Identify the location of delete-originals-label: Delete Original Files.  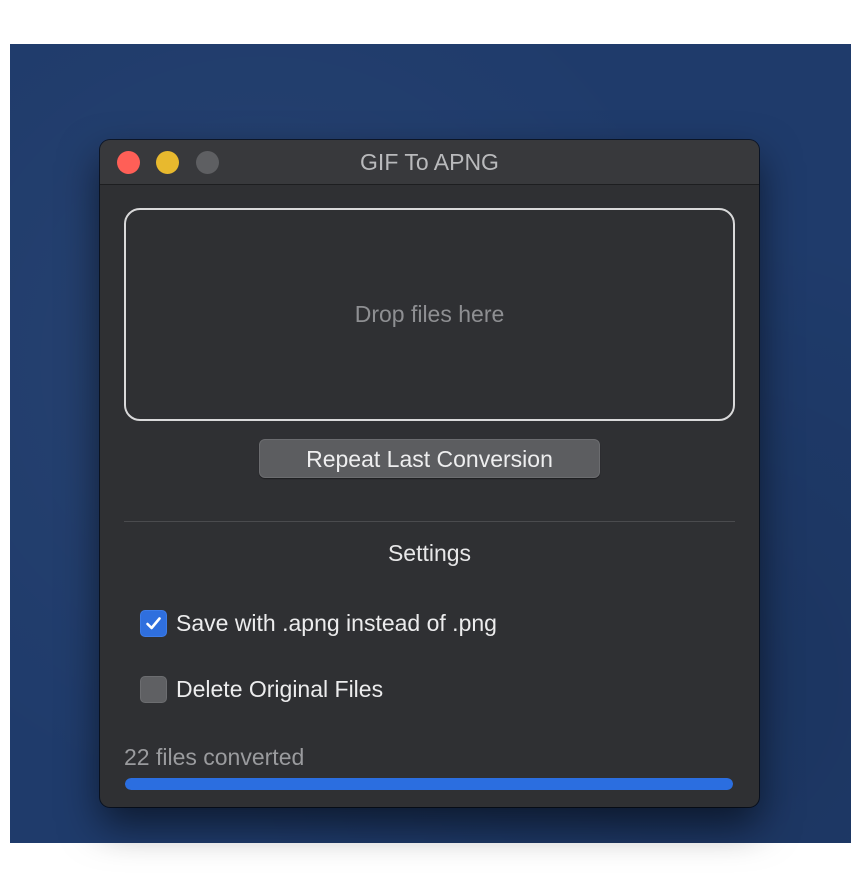
(280, 688).